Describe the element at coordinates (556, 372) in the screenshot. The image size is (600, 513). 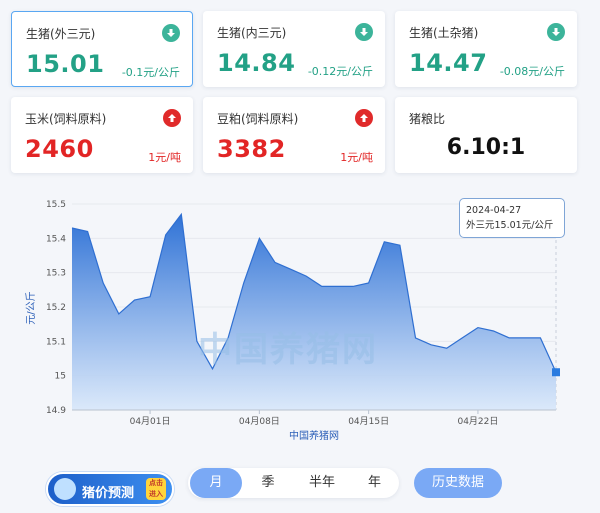
I see `data-point-marker` at that location.